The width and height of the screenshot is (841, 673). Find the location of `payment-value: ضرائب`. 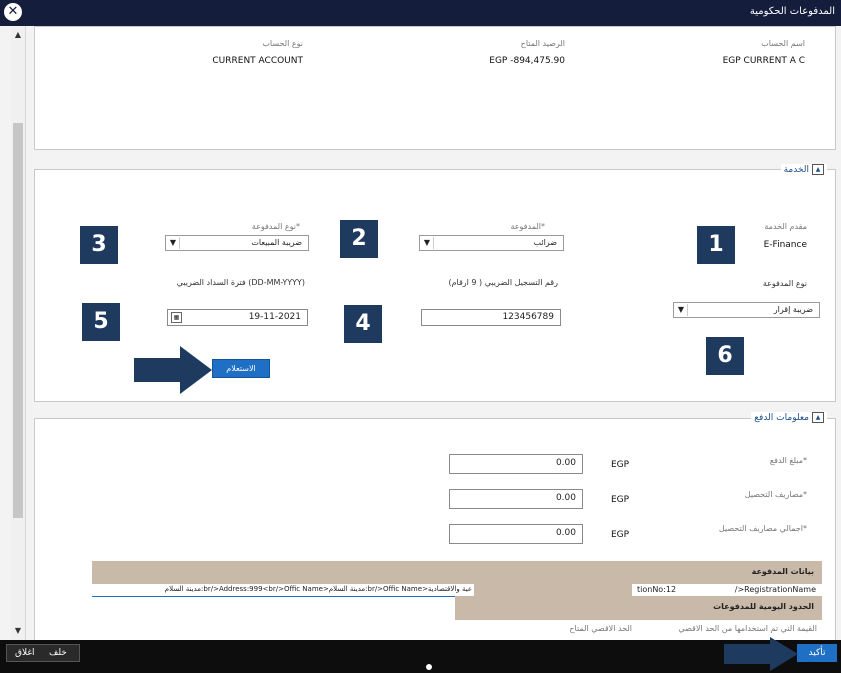

payment-value: ضرائب is located at coordinates (545, 242).